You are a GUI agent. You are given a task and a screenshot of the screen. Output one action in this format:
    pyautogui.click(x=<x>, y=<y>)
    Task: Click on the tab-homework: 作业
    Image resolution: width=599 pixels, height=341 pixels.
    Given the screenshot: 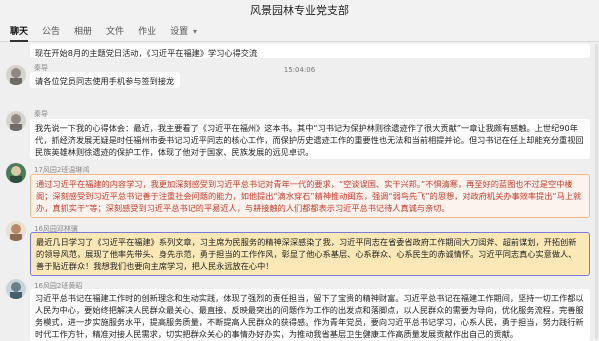 What is the action you would take?
    pyautogui.click(x=147, y=32)
    